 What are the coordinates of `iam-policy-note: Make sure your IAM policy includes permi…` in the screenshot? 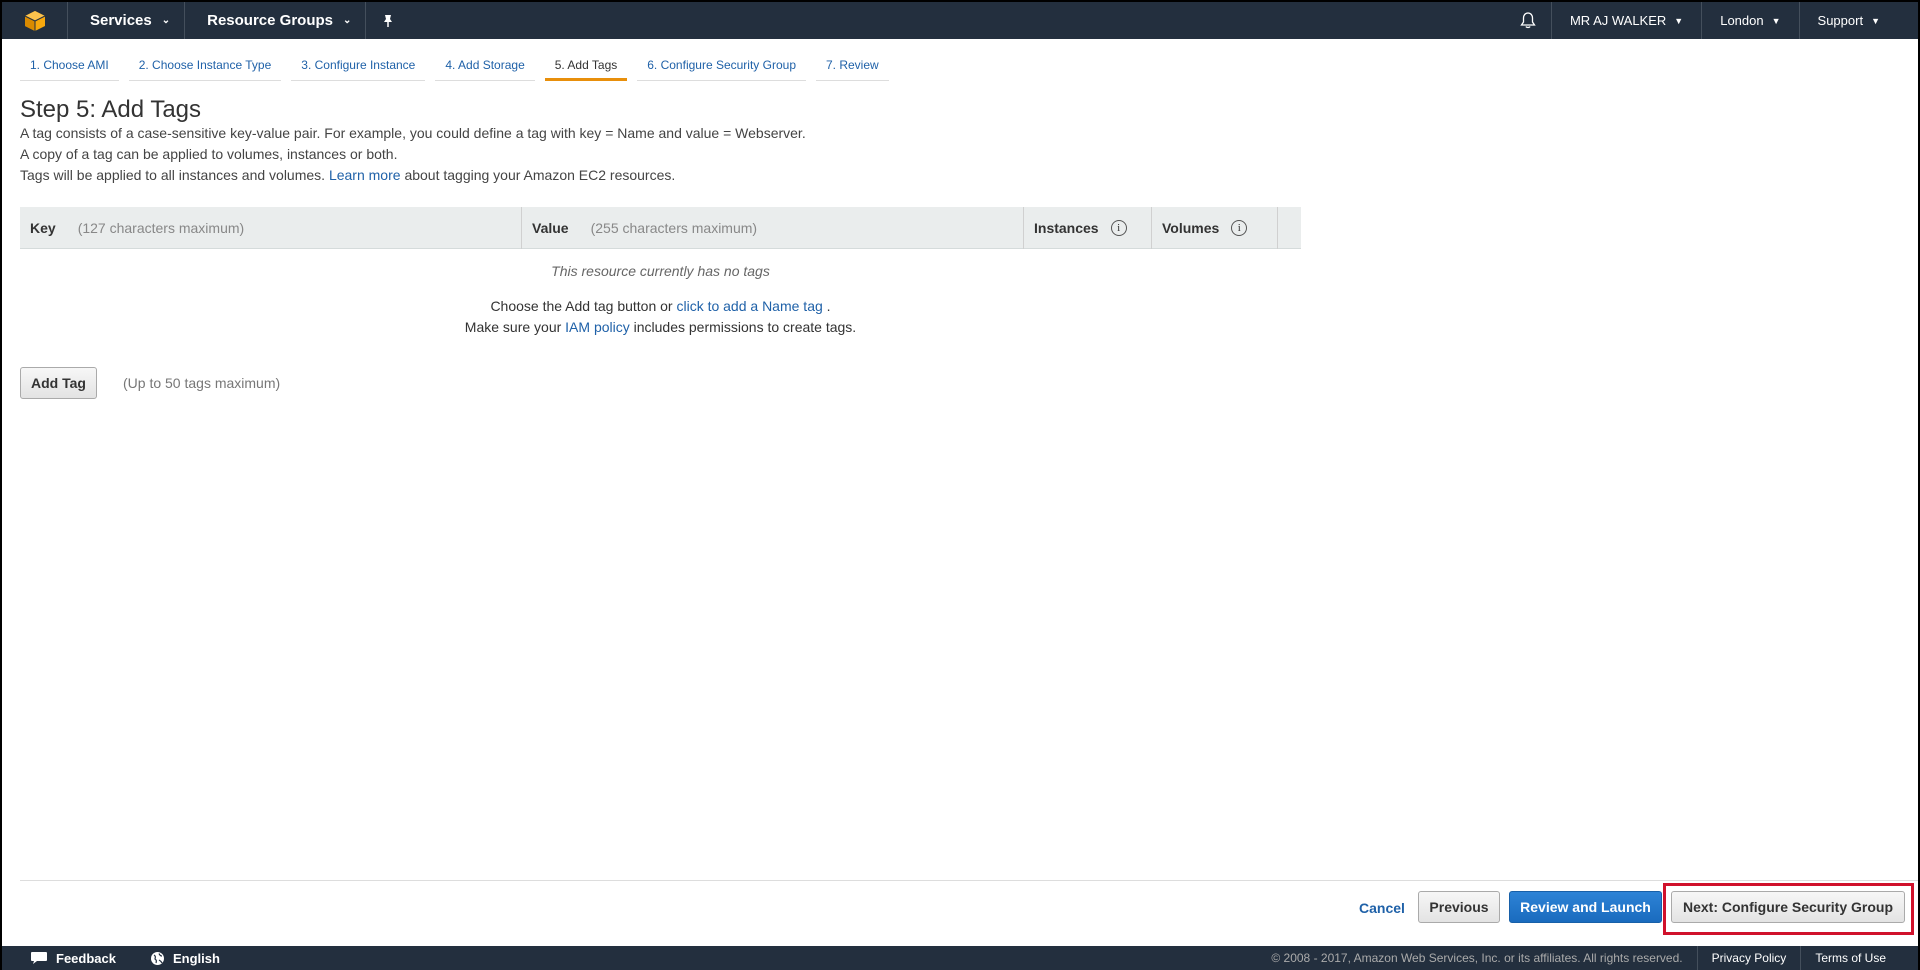 It's located at (660, 327).